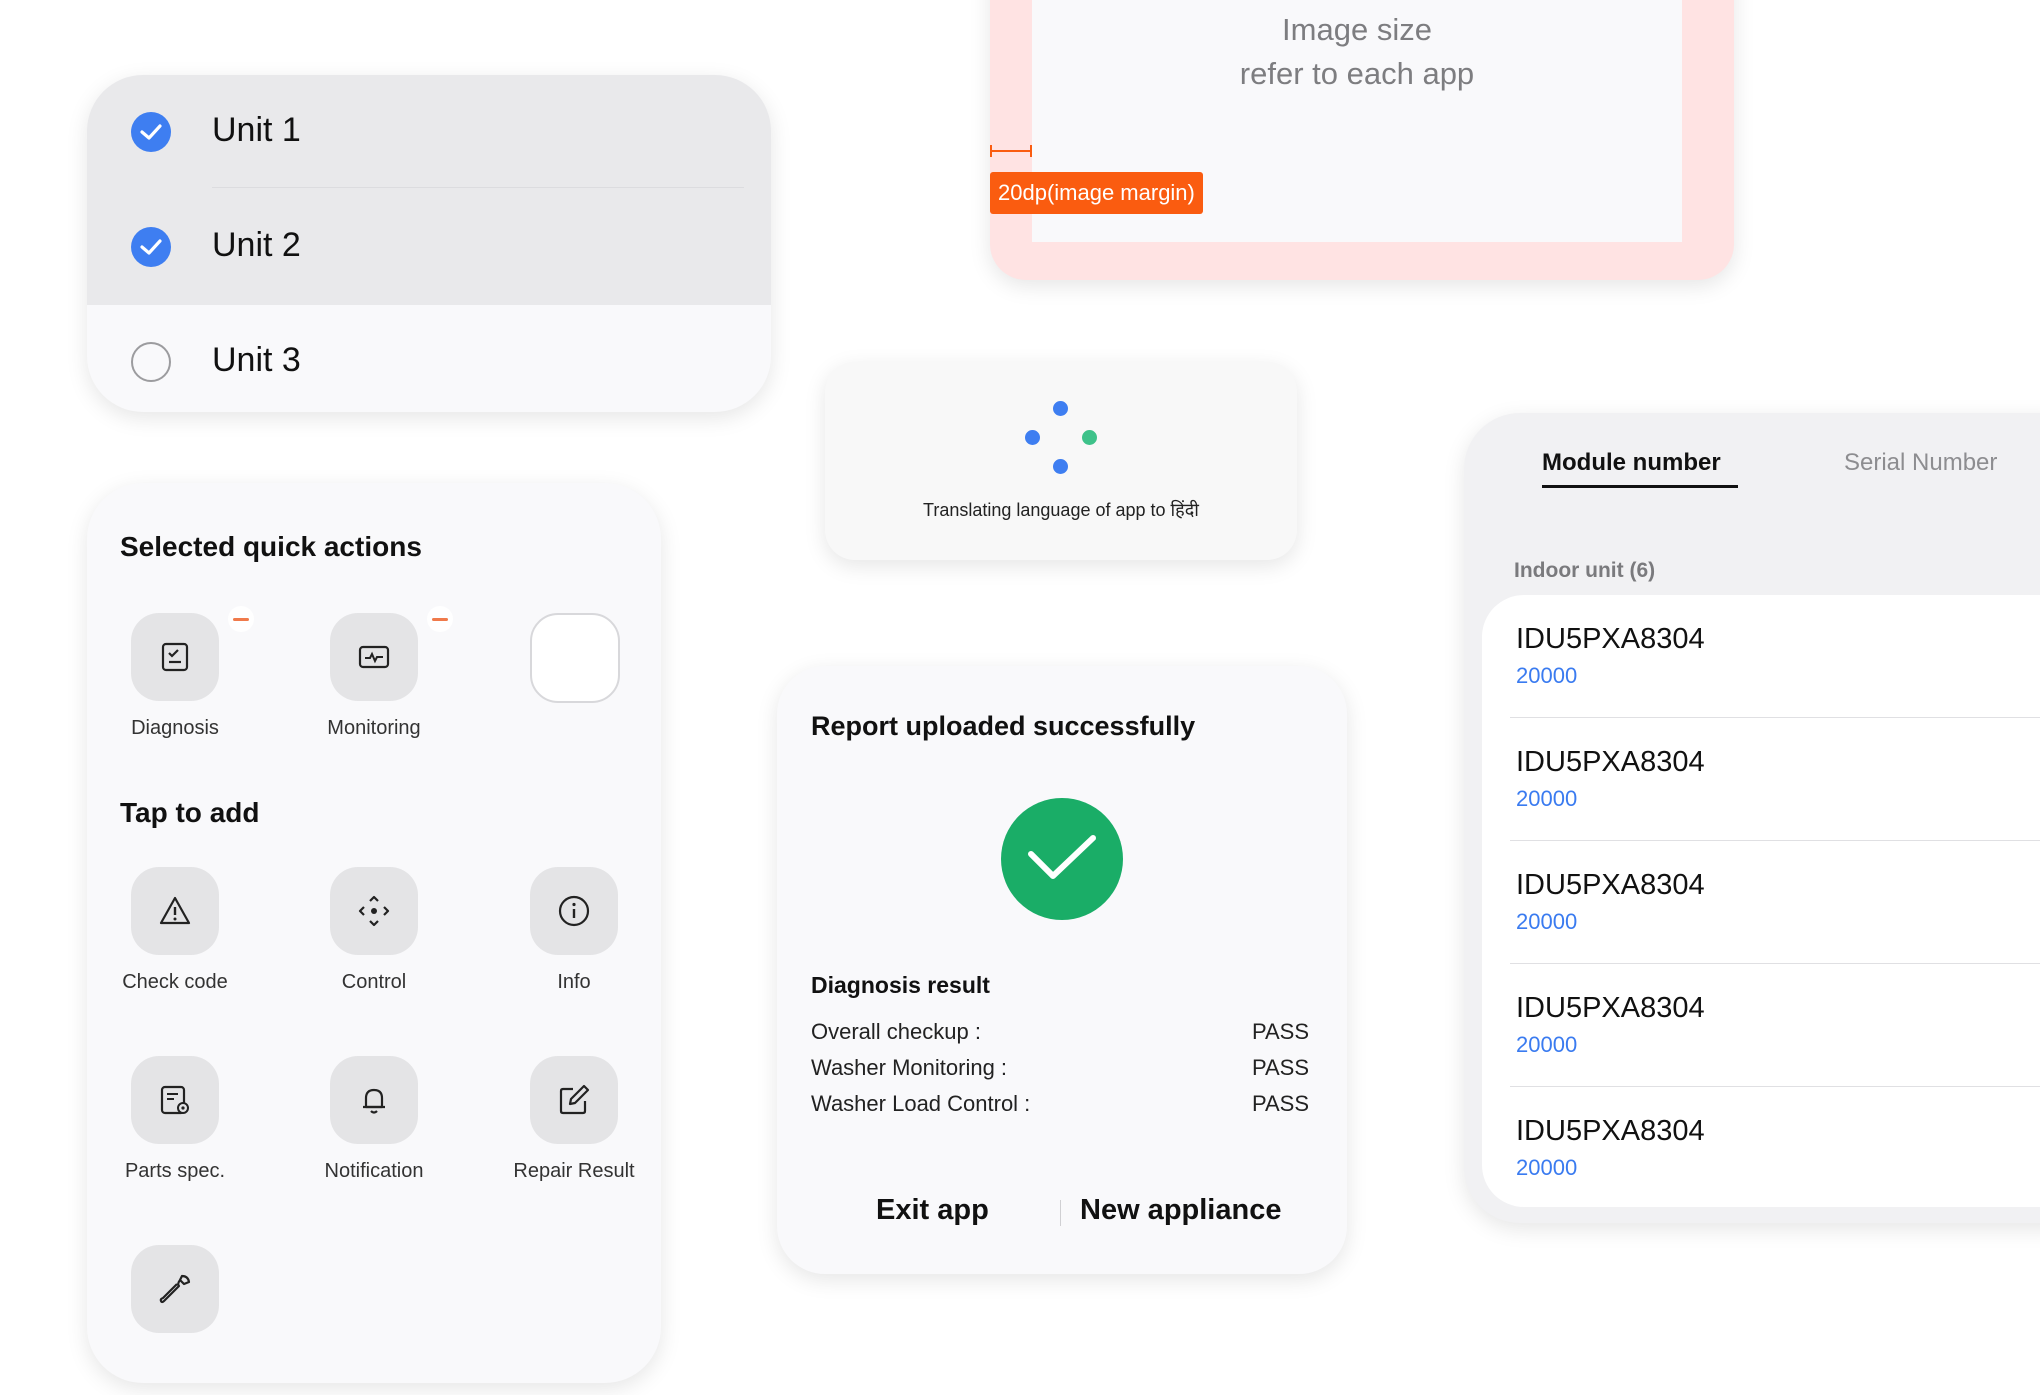 The image size is (2040, 1395). What do you see at coordinates (1060, 1068) in the screenshot?
I see `result-row: Washer Monitoring : PASS` at bounding box center [1060, 1068].